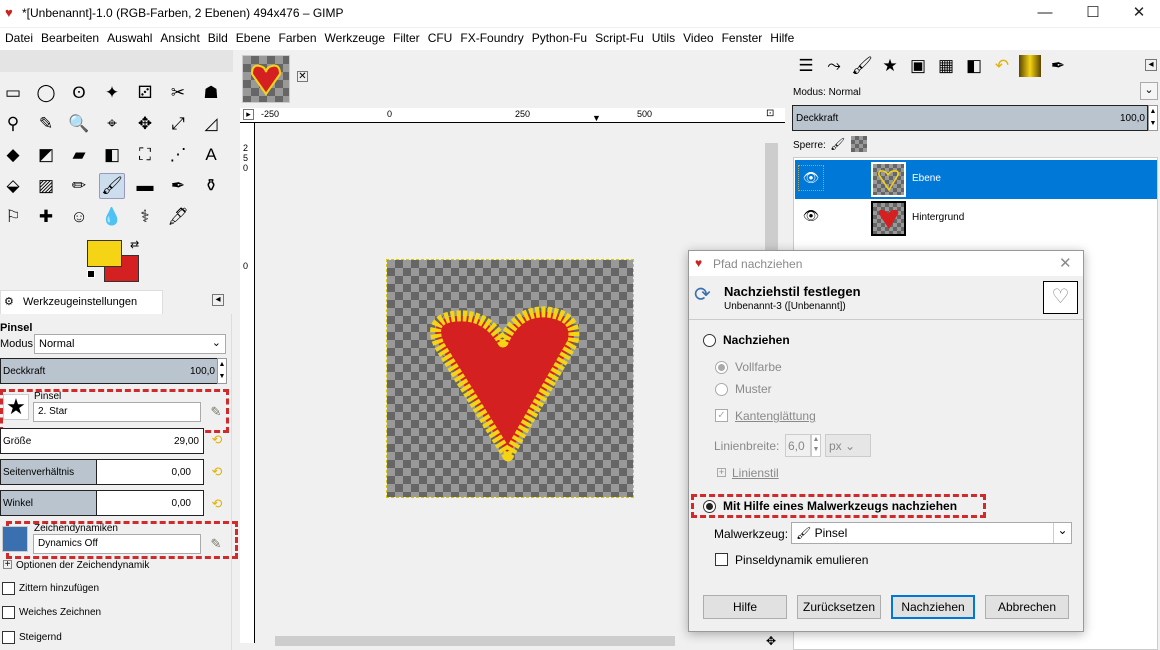 This screenshot has width=1160, height=650. What do you see at coordinates (145, 124) in the screenshot?
I see `tool-icon-1-4: ✥` at bounding box center [145, 124].